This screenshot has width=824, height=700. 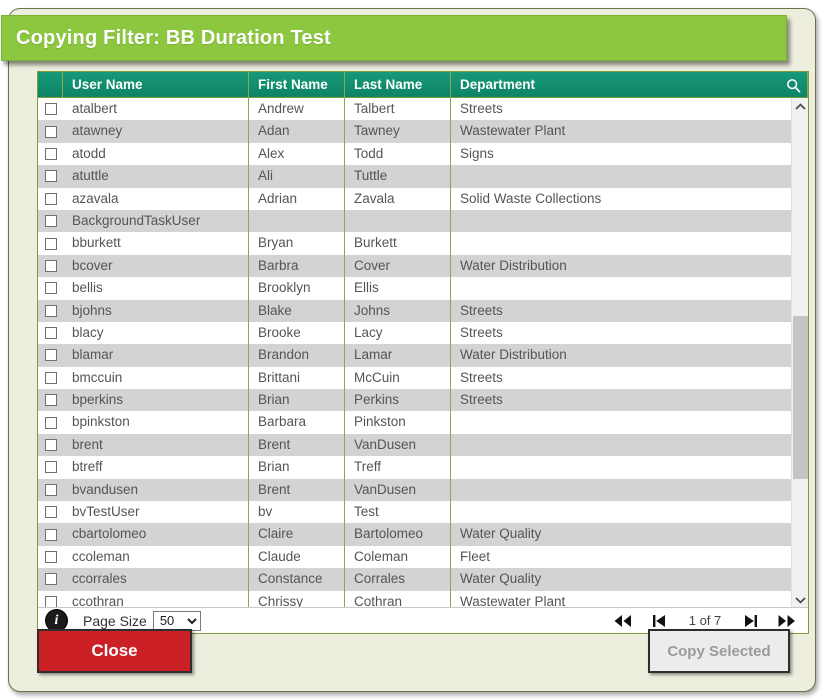 What do you see at coordinates (800, 106) in the screenshot?
I see `scroll-up-arrow-icon` at bounding box center [800, 106].